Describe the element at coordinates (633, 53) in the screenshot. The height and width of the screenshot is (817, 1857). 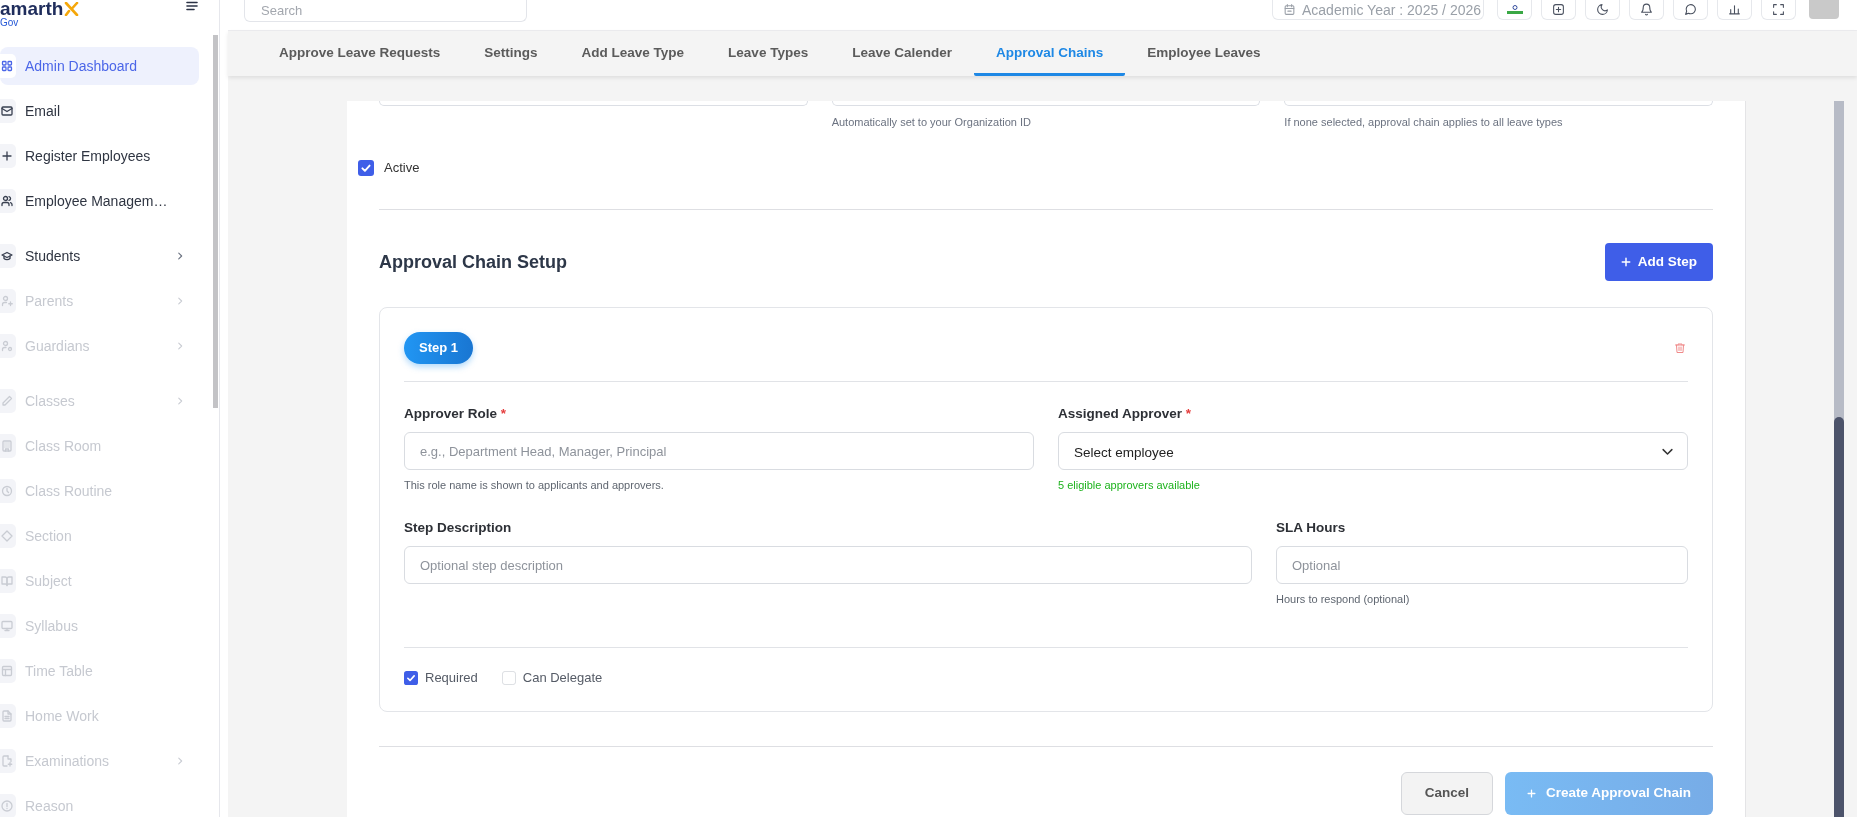
I see `tab: Add Leave Type` at that location.